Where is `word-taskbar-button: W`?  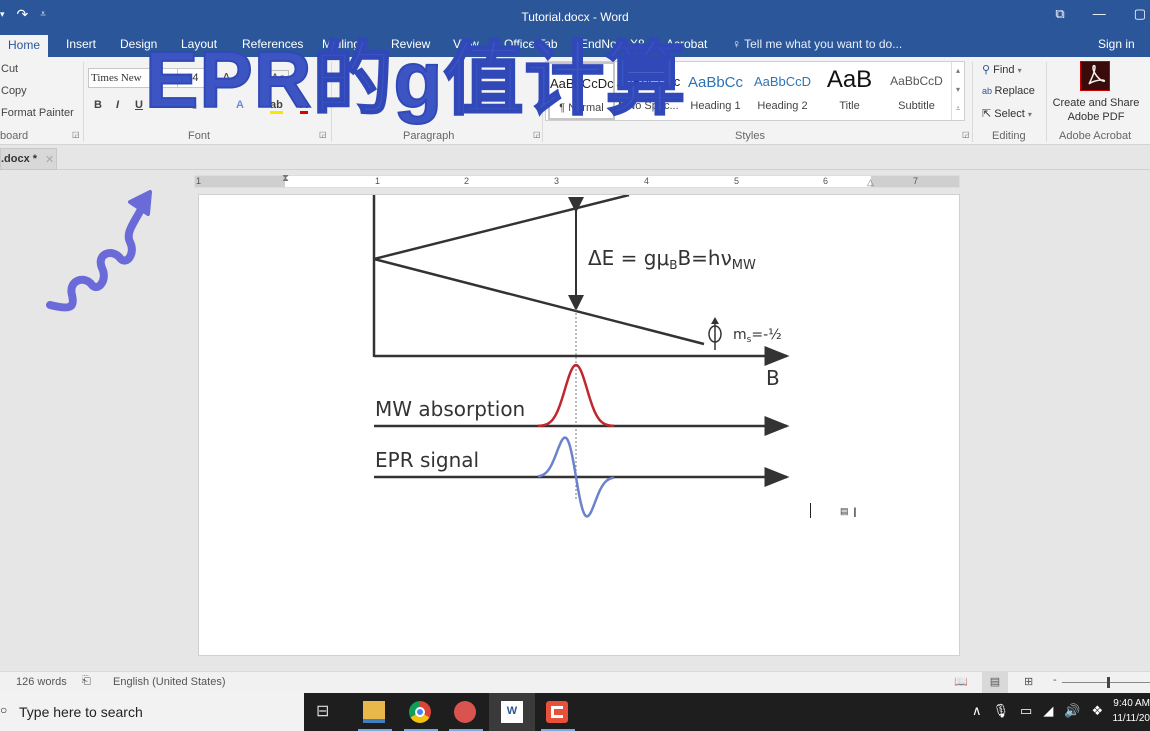
word-taskbar-button: W is located at coordinates (512, 712).